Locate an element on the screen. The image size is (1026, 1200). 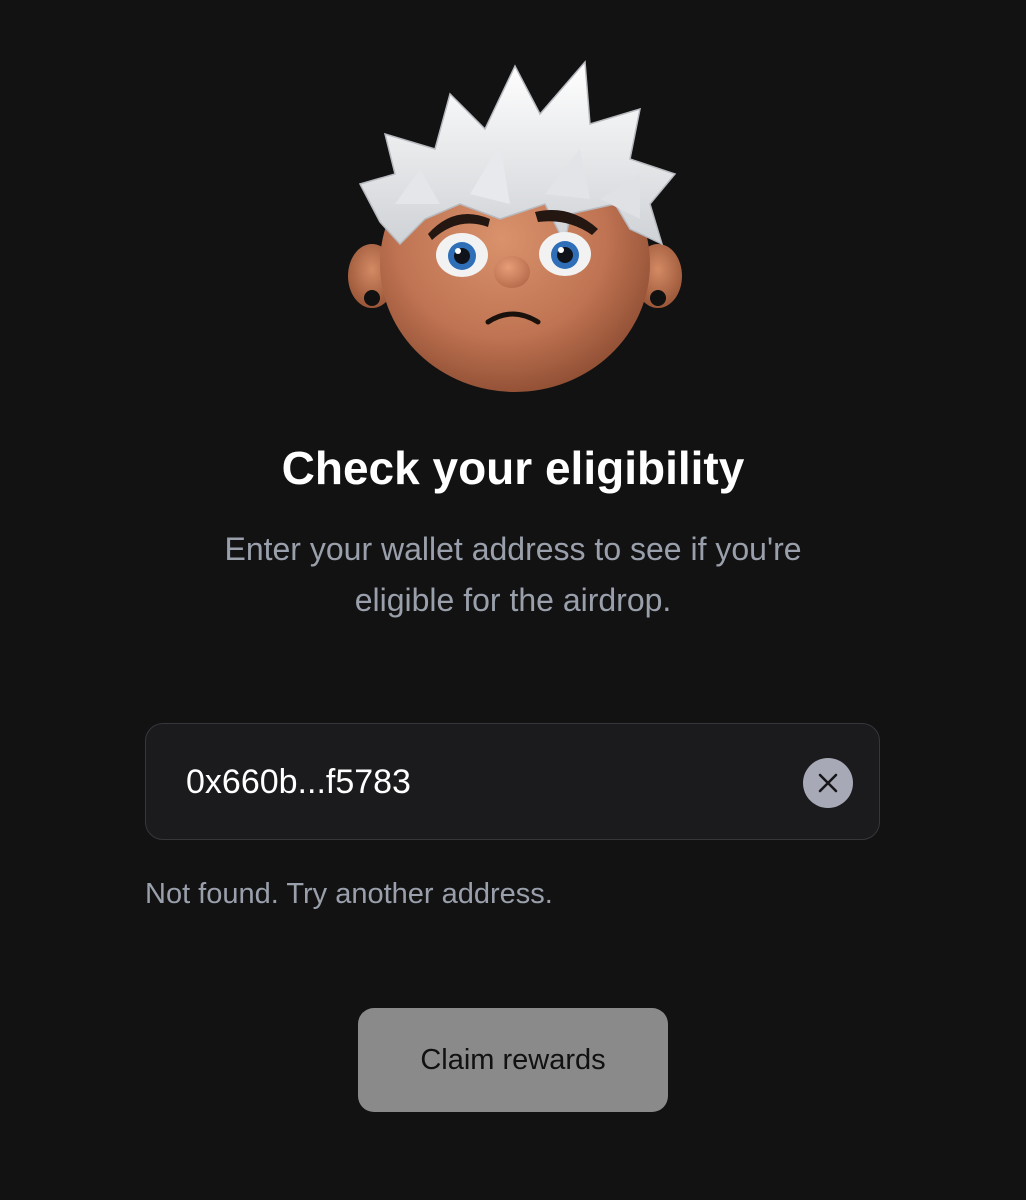
page-title: Check your eligibility is located at coordinates (513, 468).